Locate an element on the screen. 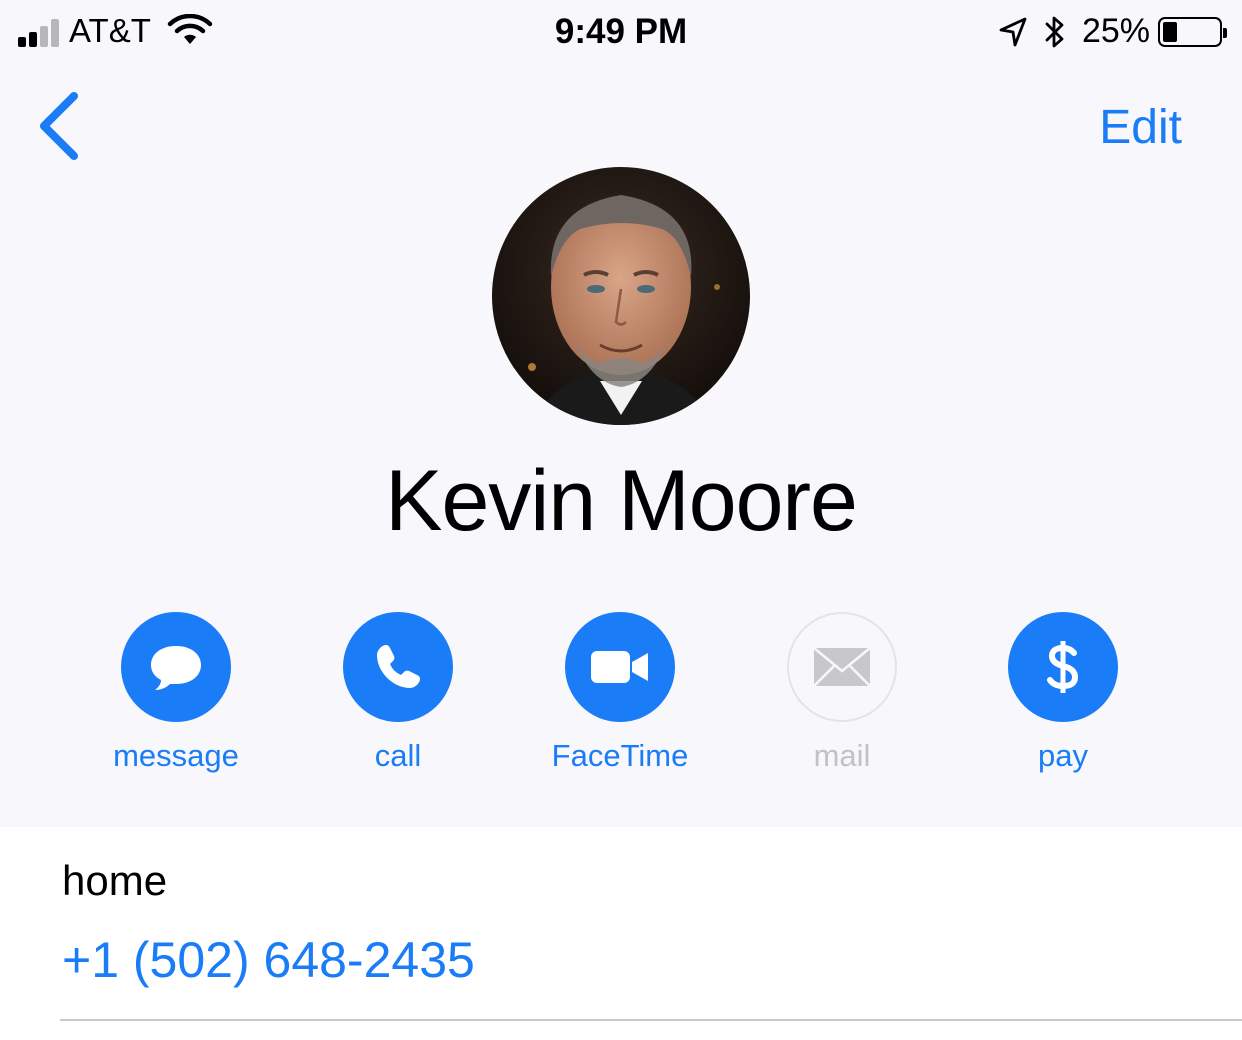 The width and height of the screenshot is (1242, 1040). edit-button: Edit is located at coordinates (1140, 127).